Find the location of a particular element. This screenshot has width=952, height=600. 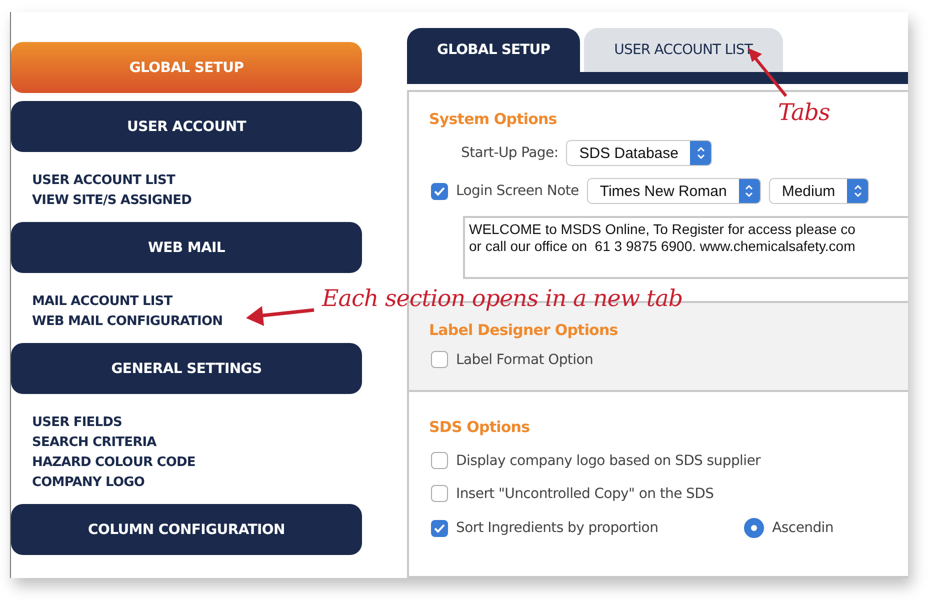

option-label: Sort Ingredients by proportion is located at coordinates (557, 528).